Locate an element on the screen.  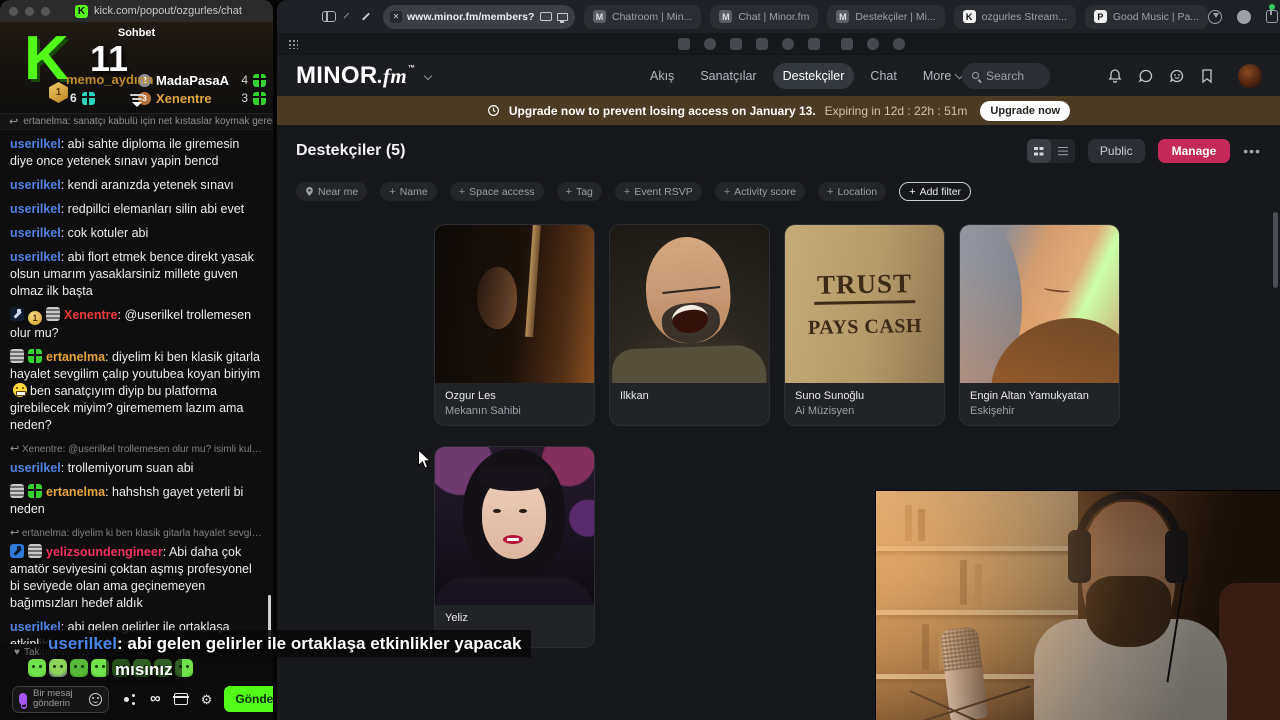
grid-view-button is located at coordinates (1038, 151).